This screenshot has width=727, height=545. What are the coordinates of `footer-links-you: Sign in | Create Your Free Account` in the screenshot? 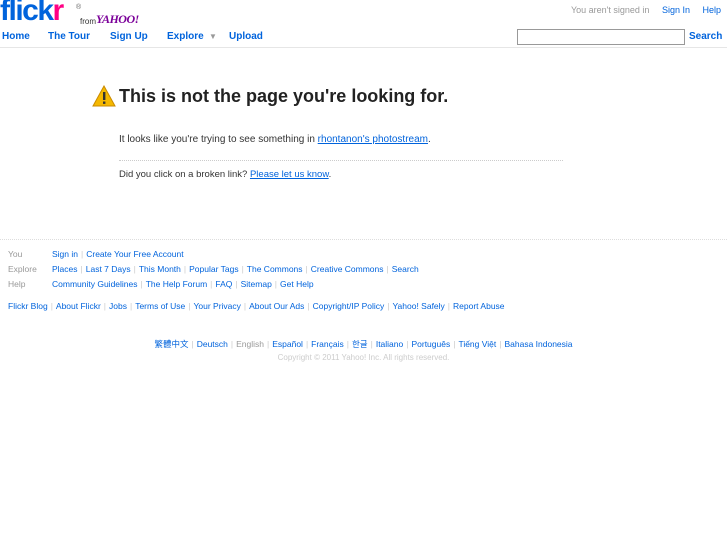 It's located at (118, 254).